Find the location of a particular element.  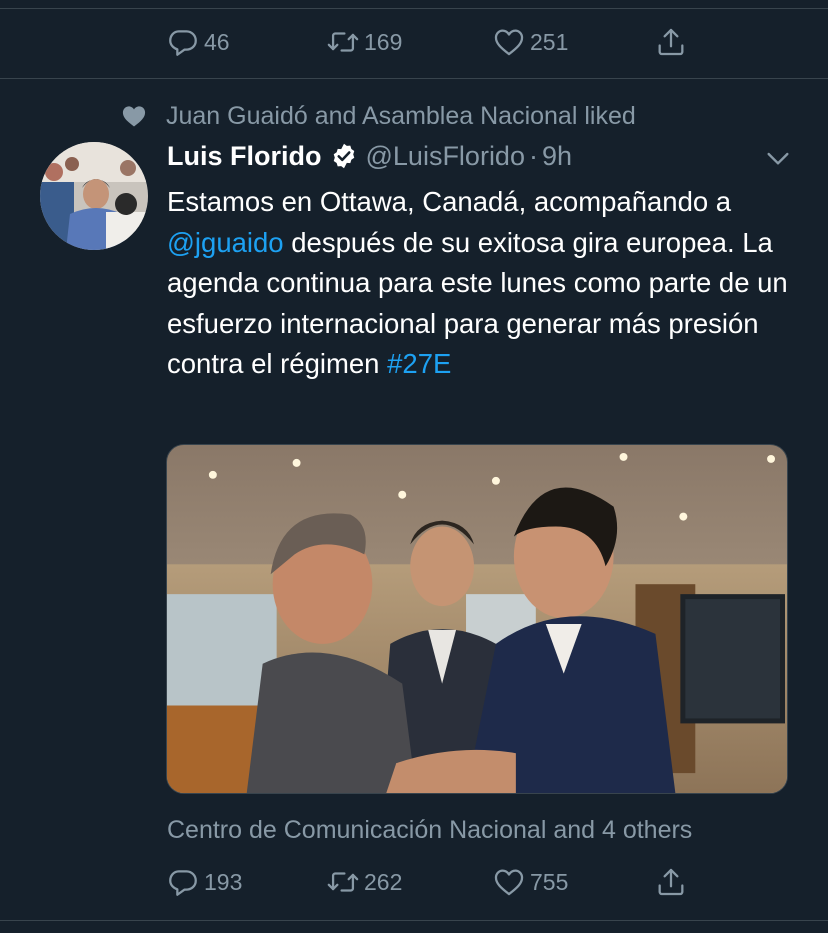

author-name: Luis Florido is located at coordinates (244, 156).